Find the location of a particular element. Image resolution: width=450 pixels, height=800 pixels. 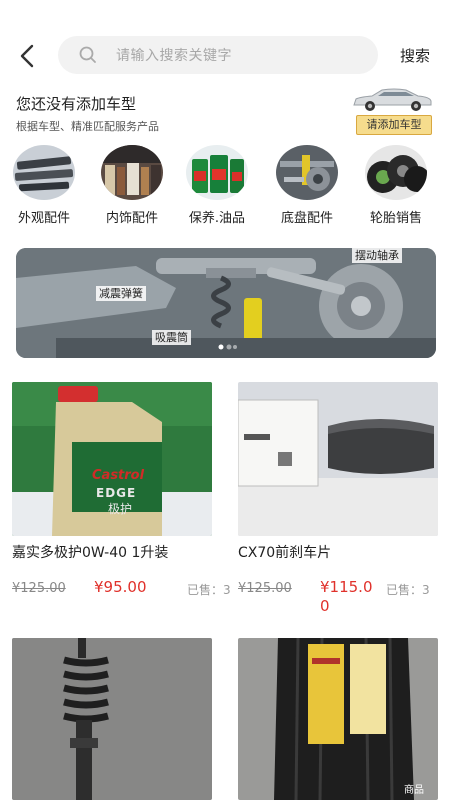

footer-tag: 商品 is located at coordinates (414, 790).